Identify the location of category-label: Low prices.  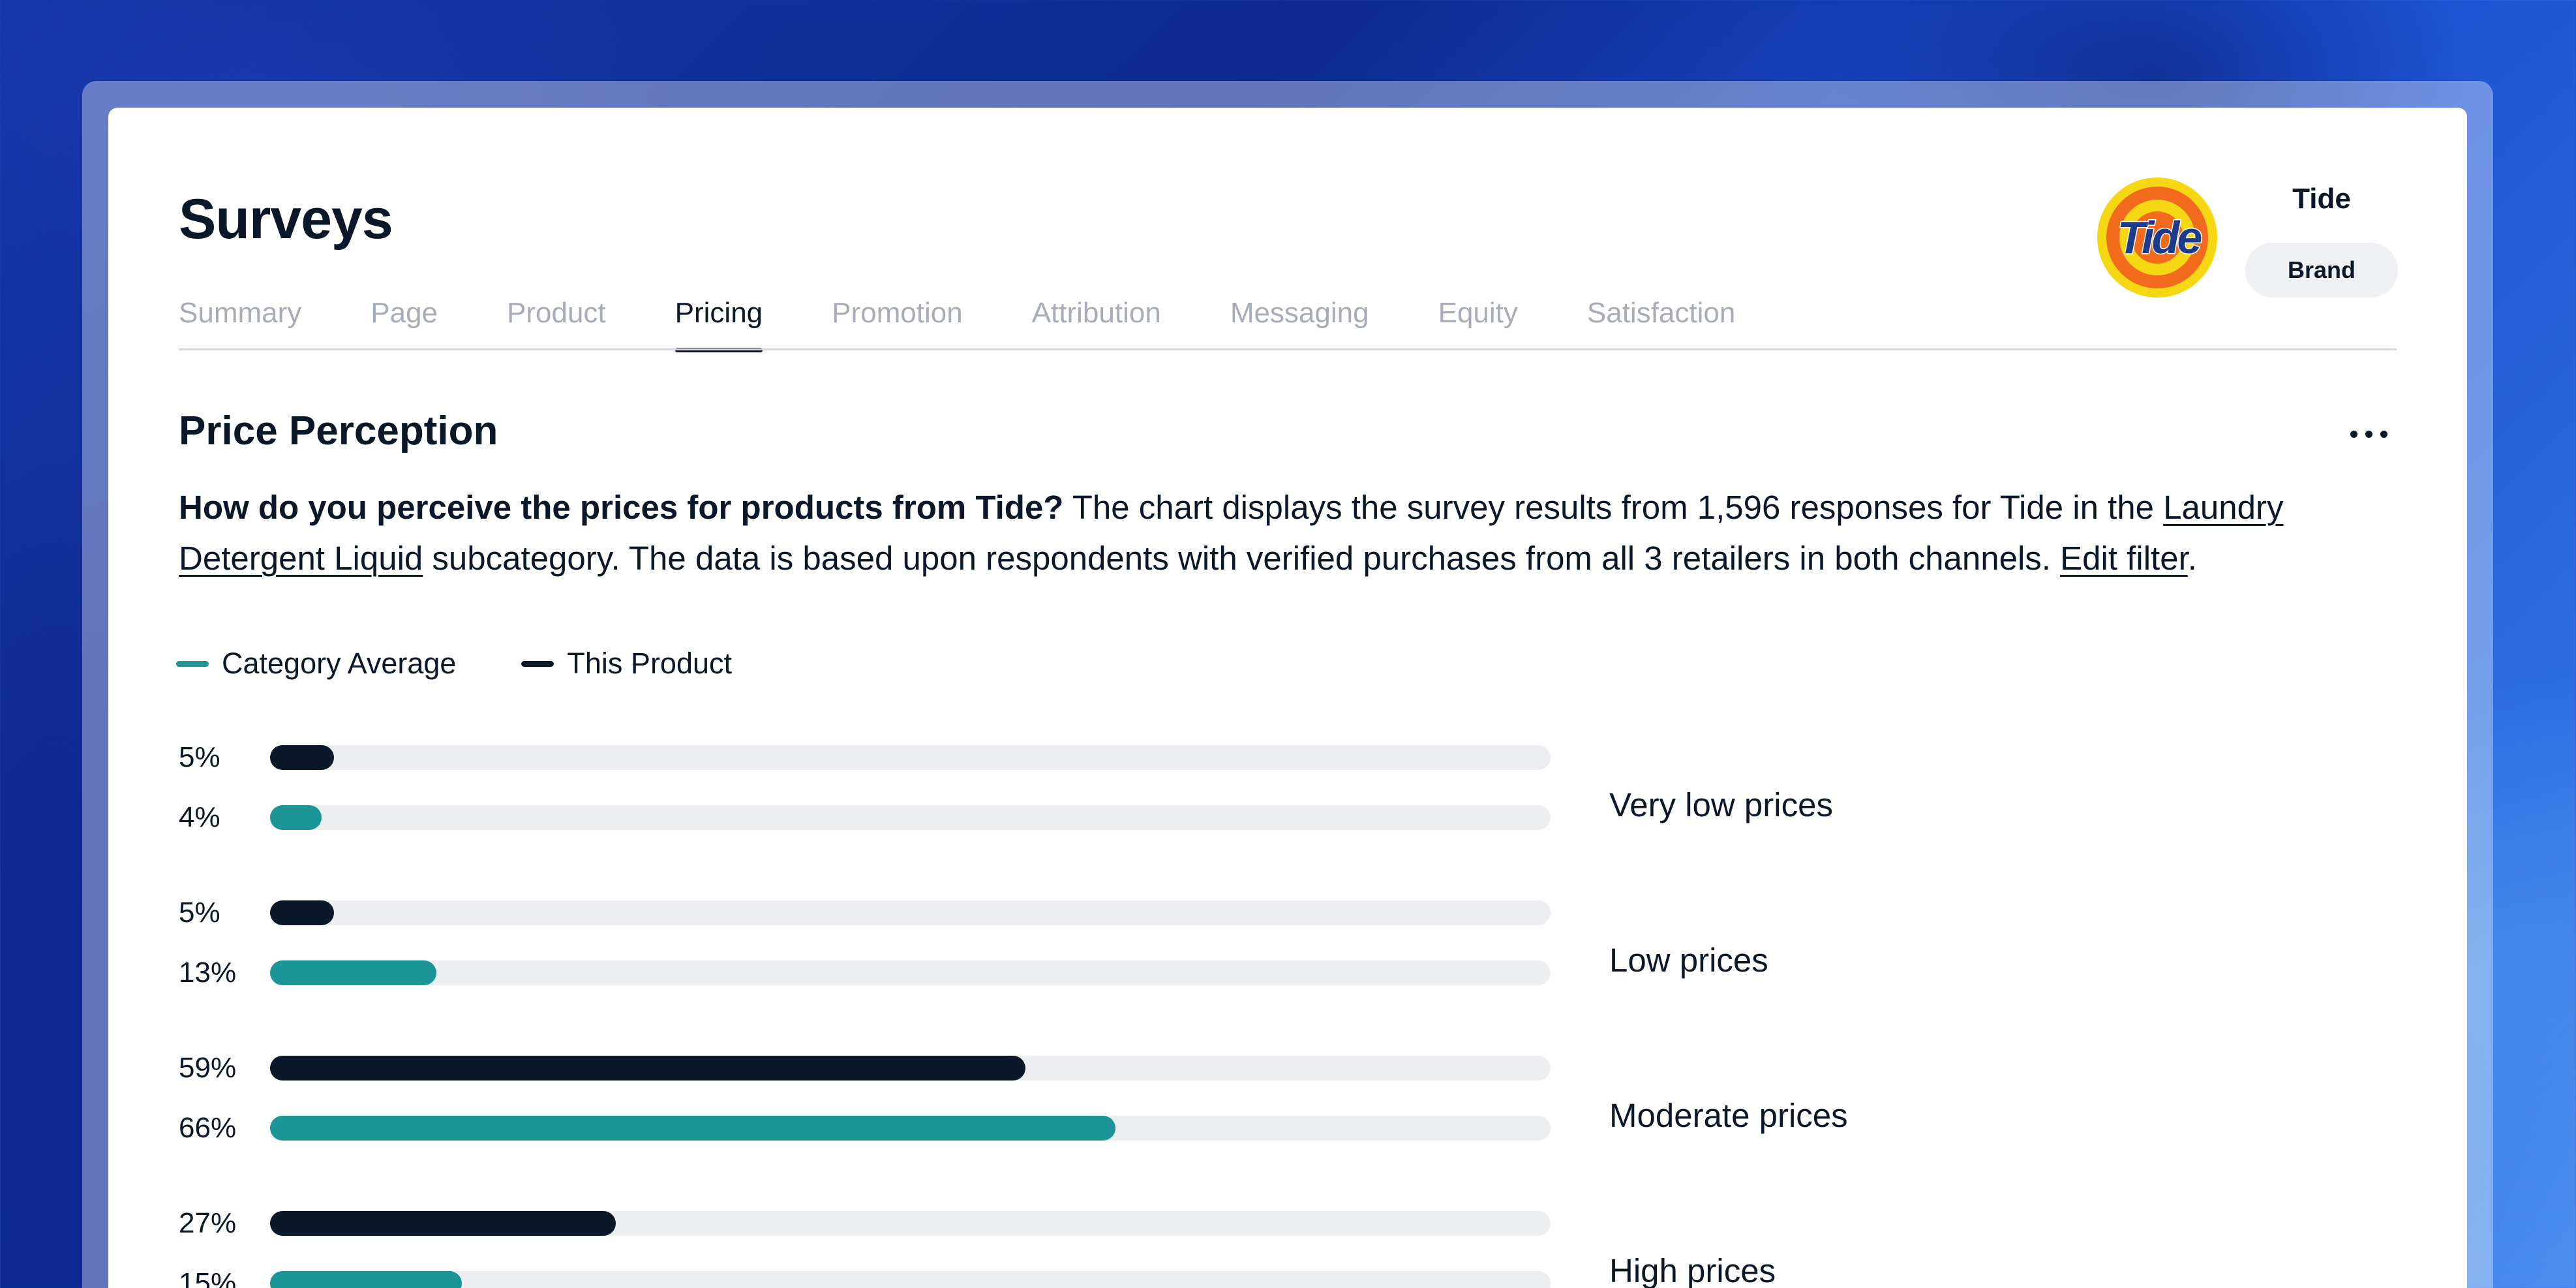
(1688, 960).